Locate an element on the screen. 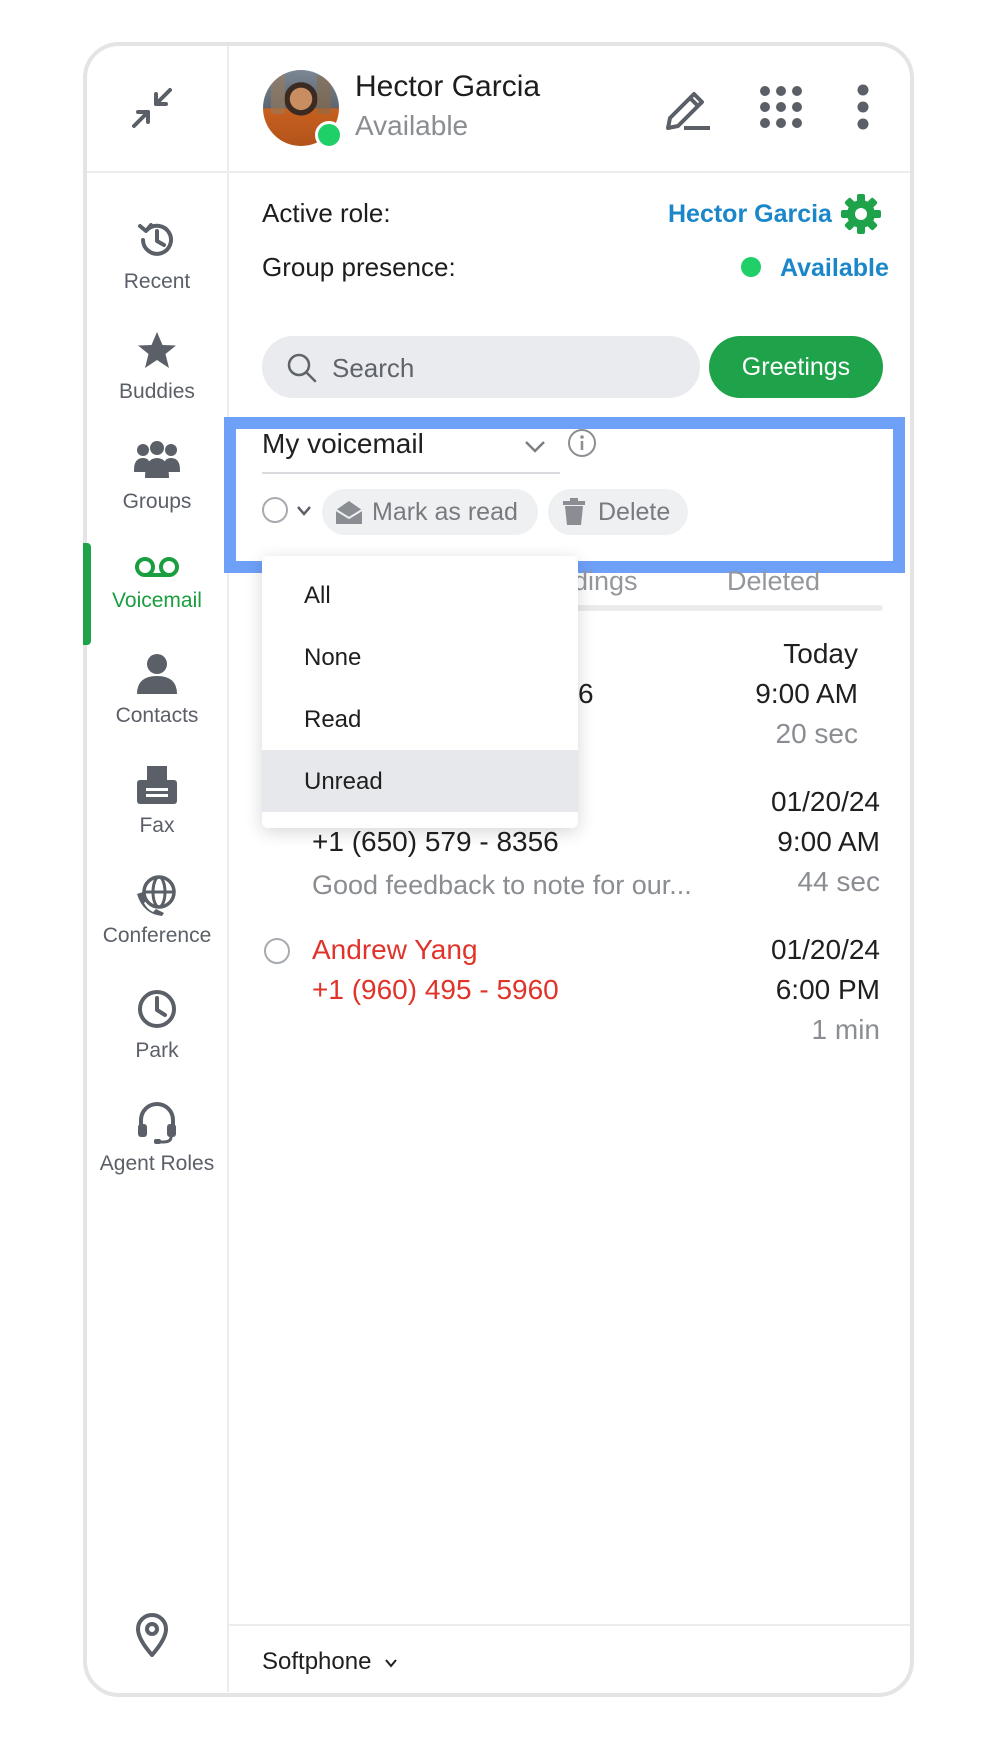  dropdown-option-label: None is located at coordinates (333, 657).